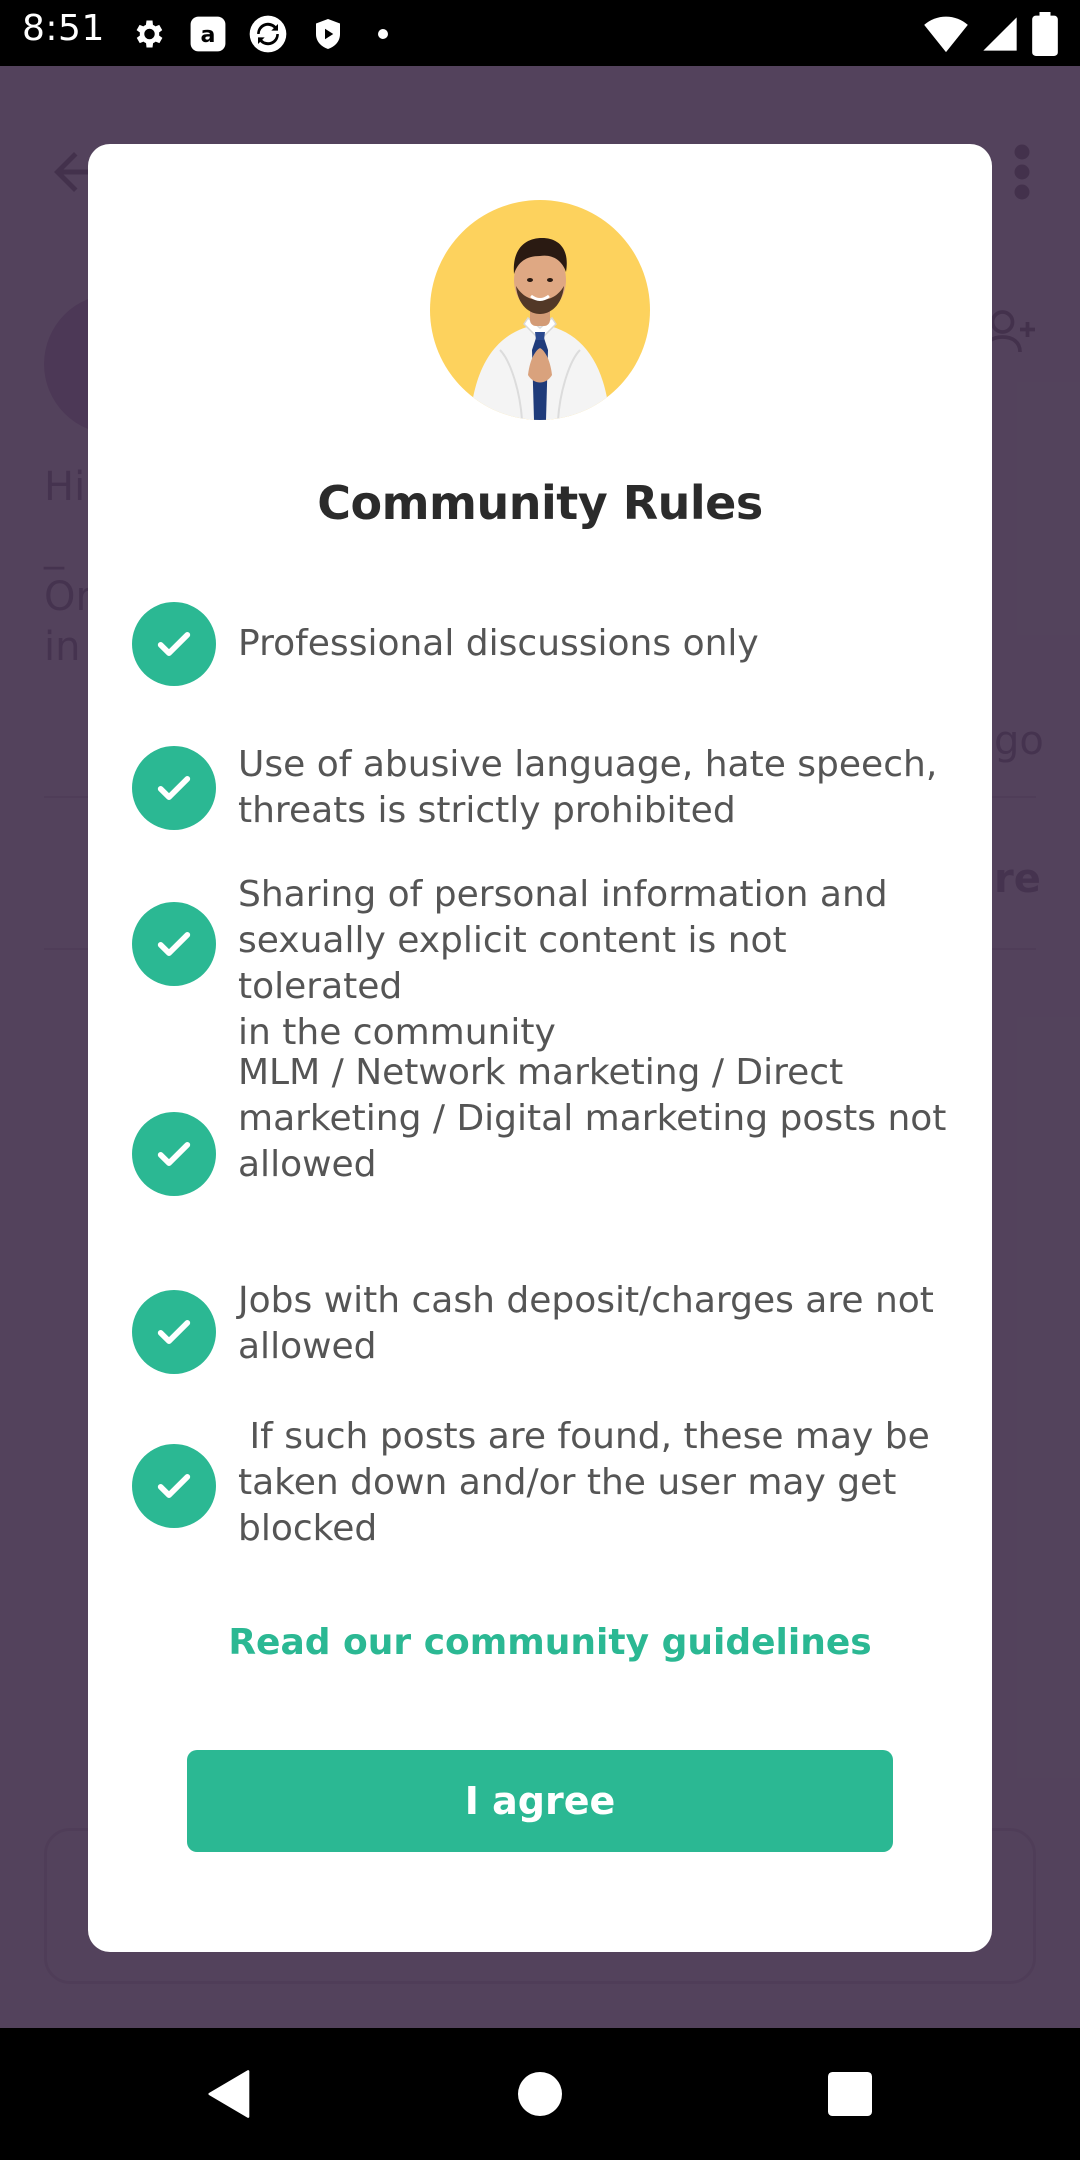 The image size is (1080, 2160). Describe the element at coordinates (328, 34) in the screenshot. I see `shield-play-icon` at that location.